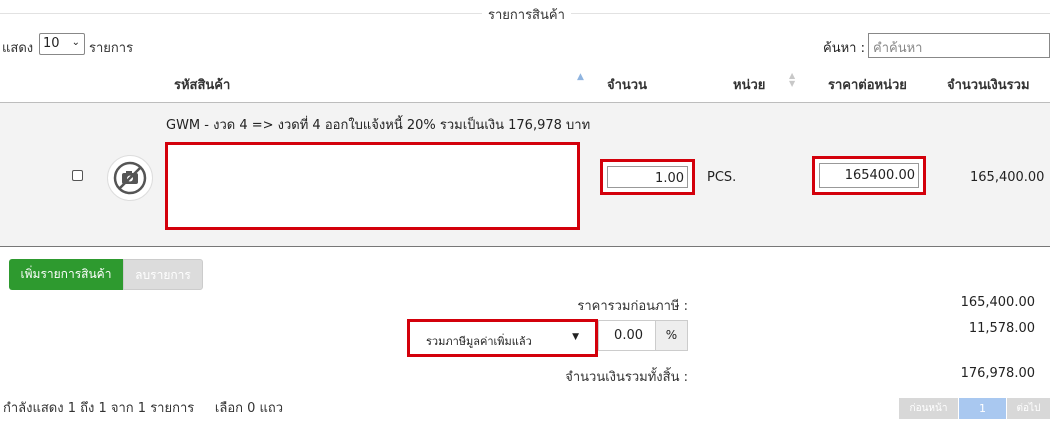 The width and height of the screenshot is (1063, 421). Describe the element at coordinates (844, 48) in the screenshot. I see `search-label: ค้นหา :` at that location.